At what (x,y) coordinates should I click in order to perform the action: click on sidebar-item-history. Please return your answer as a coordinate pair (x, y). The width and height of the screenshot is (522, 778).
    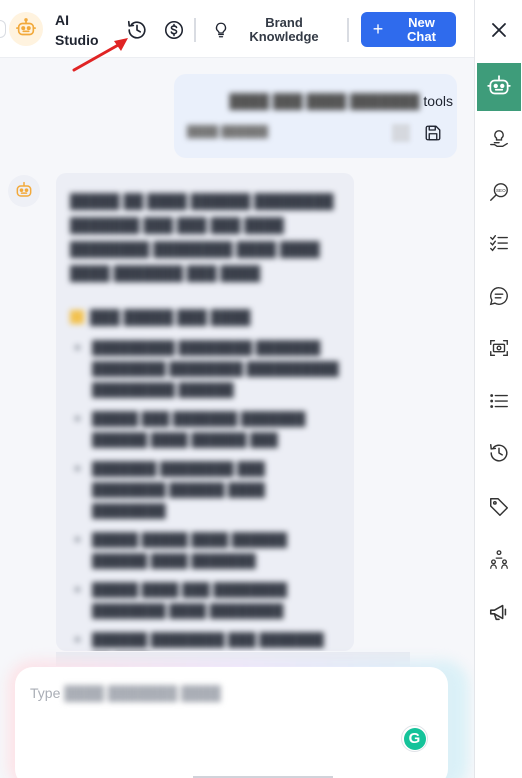
    Looking at the image, I should click on (498, 453).